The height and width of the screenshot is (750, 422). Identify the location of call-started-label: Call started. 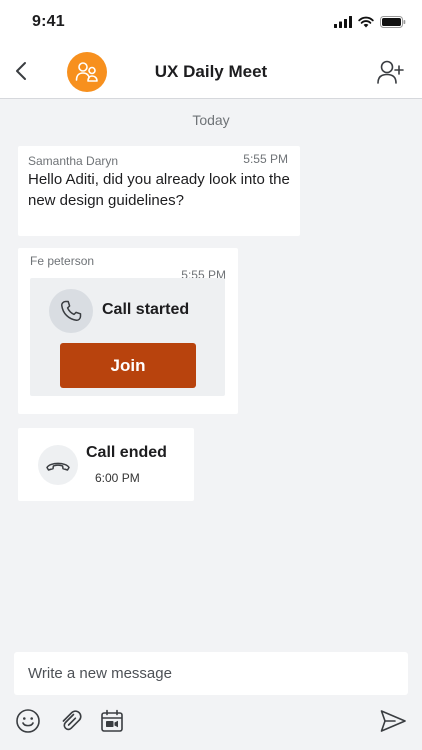
(146, 309).